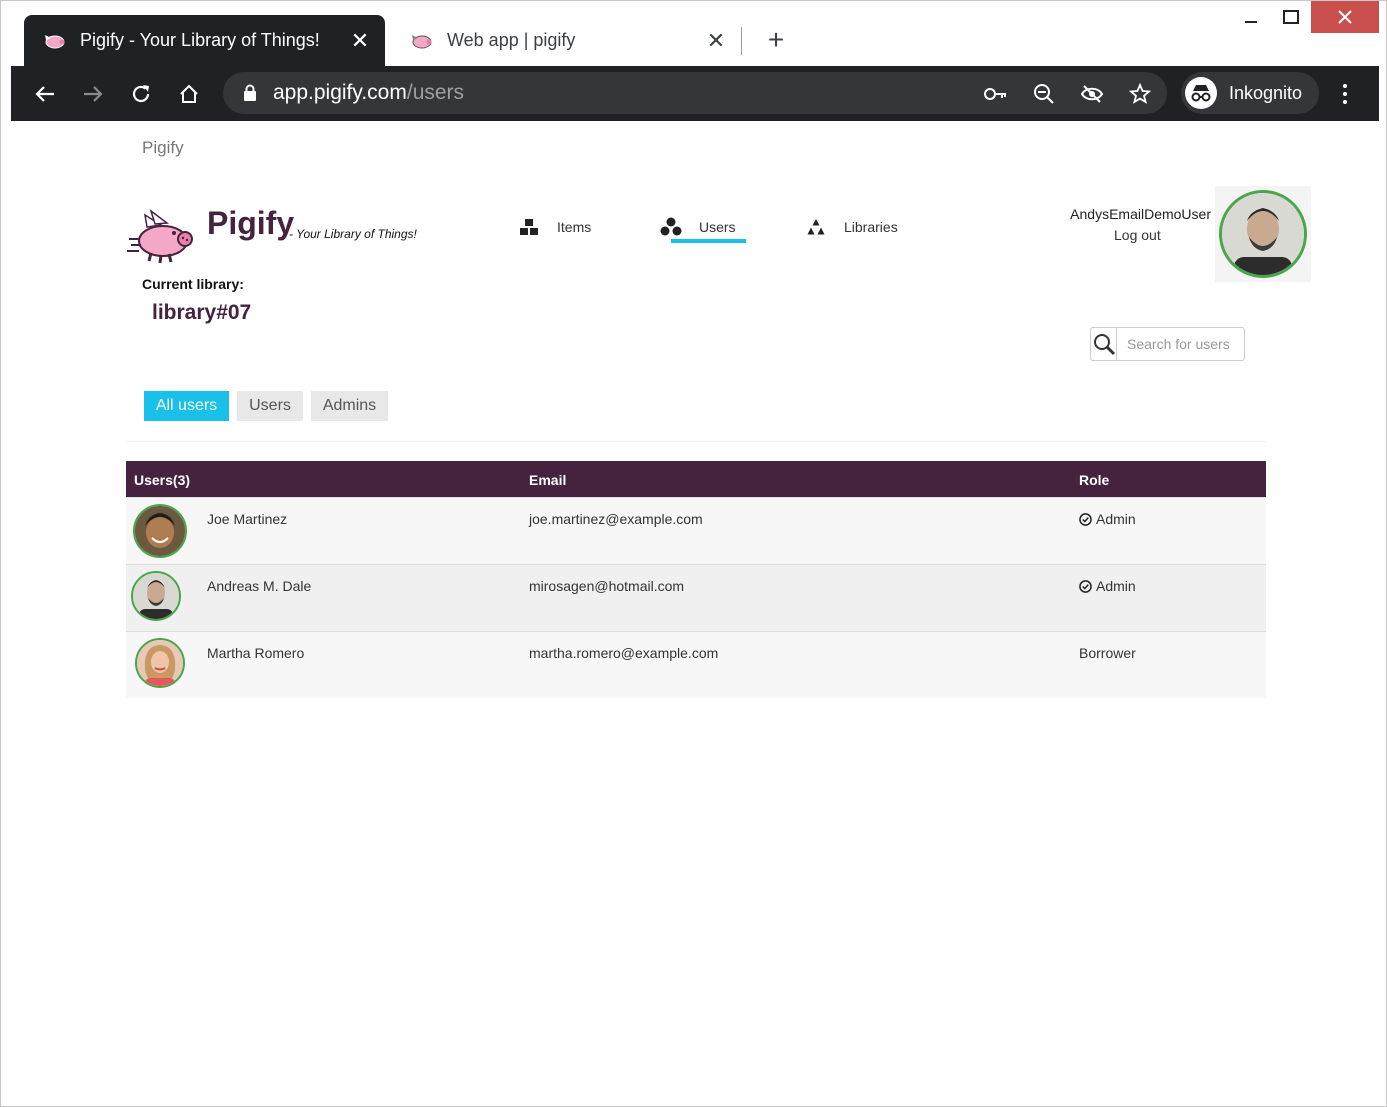 Image resolution: width=1387 pixels, height=1107 pixels. What do you see at coordinates (250, 223) in the screenshot?
I see `brand-name: Pigify` at bounding box center [250, 223].